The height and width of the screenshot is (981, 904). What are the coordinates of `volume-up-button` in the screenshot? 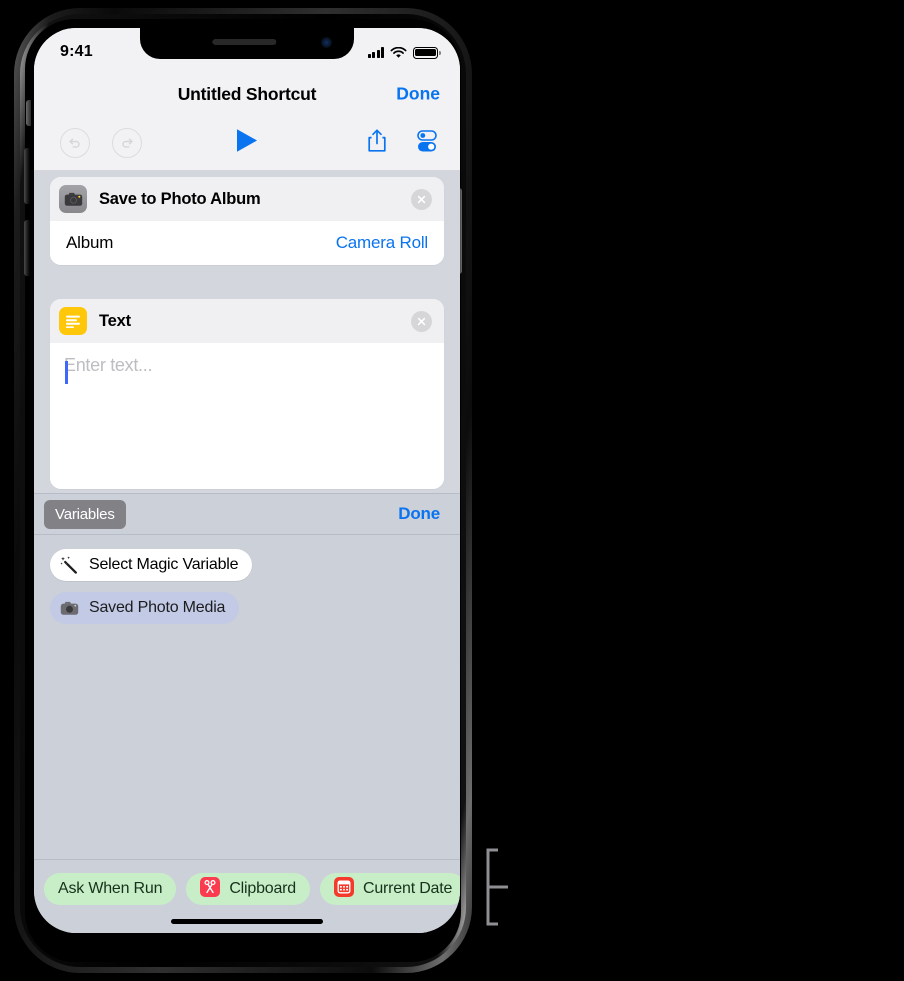 It's located at (27, 176).